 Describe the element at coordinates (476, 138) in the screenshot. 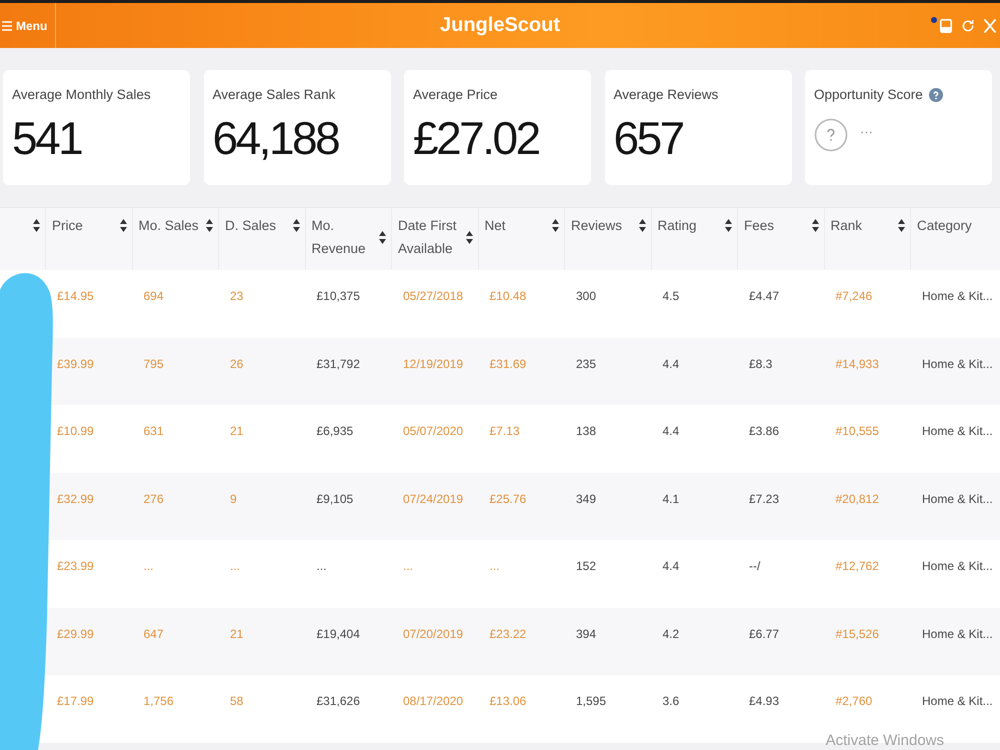

I see `stat-value: £27.02` at that location.